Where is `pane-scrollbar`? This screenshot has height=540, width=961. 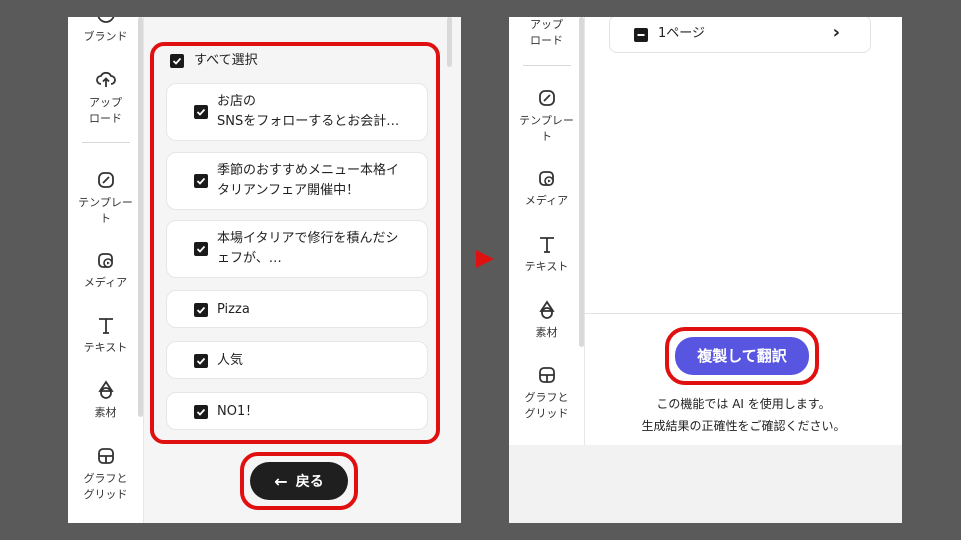
pane-scrollbar is located at coordinates (449, 42).